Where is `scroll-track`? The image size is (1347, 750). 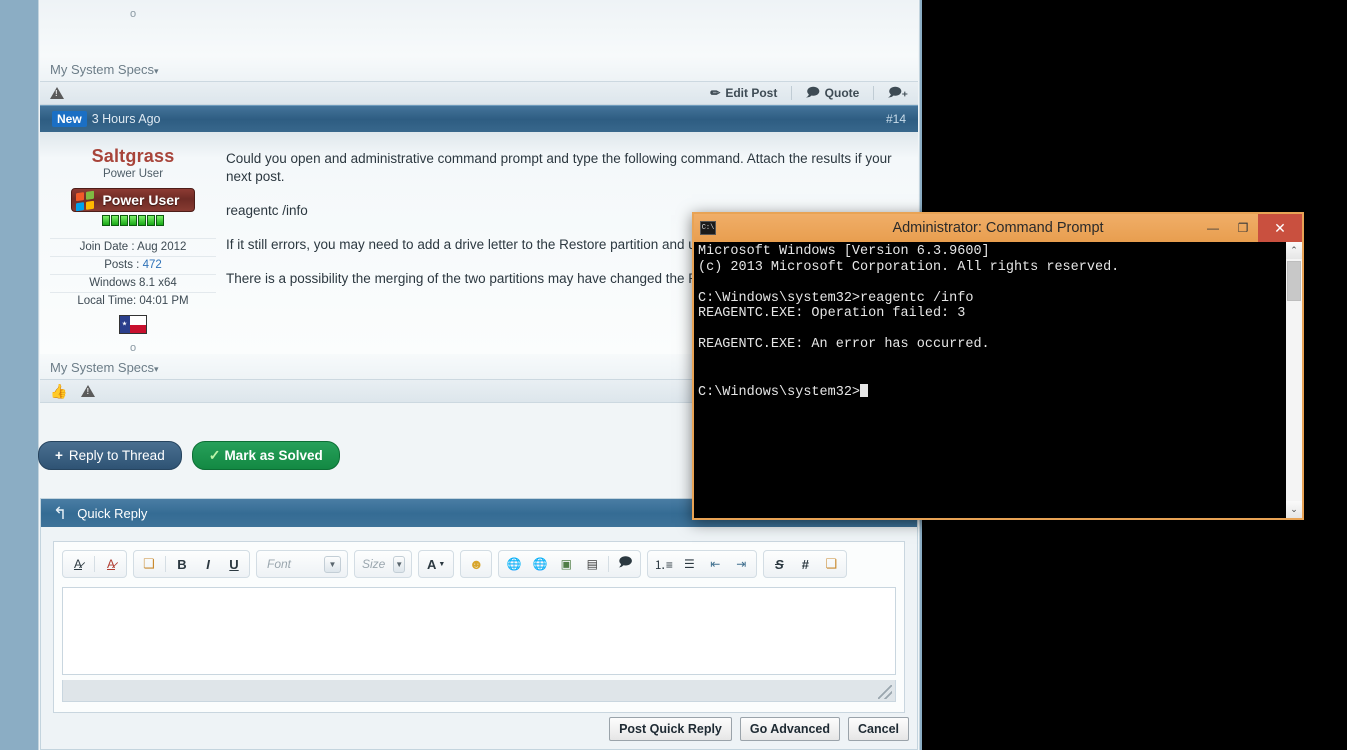 scroll-track is located at coordinates (1294, 380).